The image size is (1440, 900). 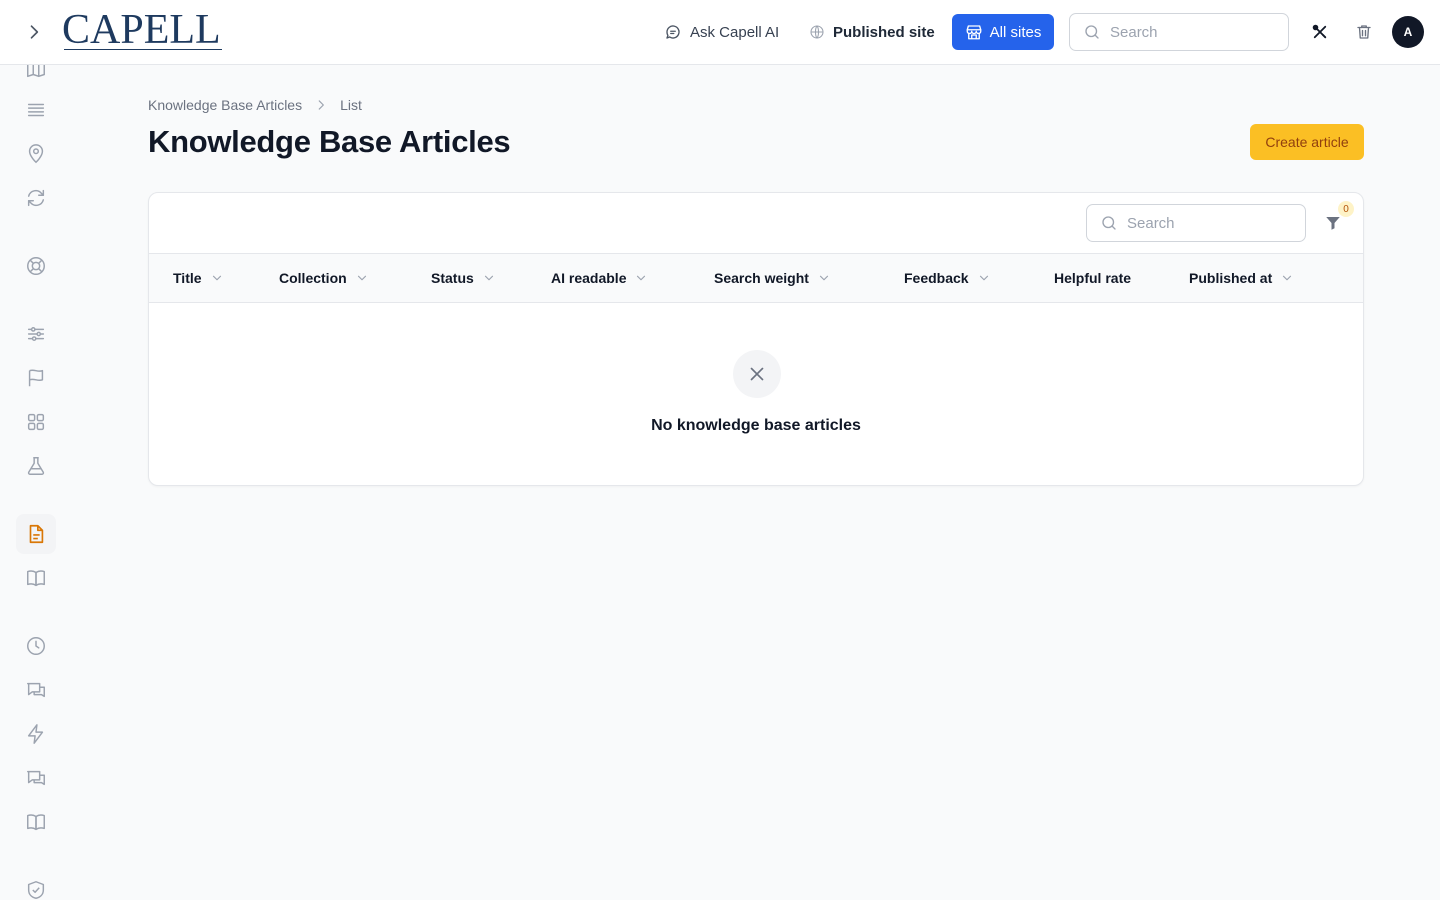 I want to click on lightning-icon, so click(x=35, y=734).